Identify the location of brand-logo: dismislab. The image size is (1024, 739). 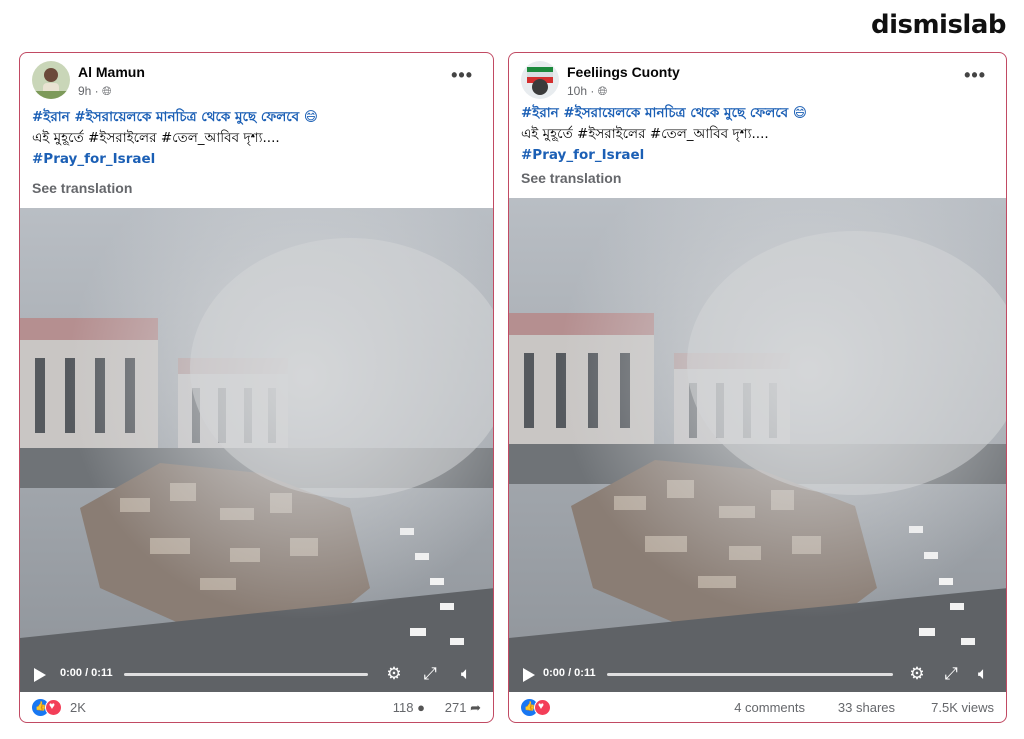
(938, 25).